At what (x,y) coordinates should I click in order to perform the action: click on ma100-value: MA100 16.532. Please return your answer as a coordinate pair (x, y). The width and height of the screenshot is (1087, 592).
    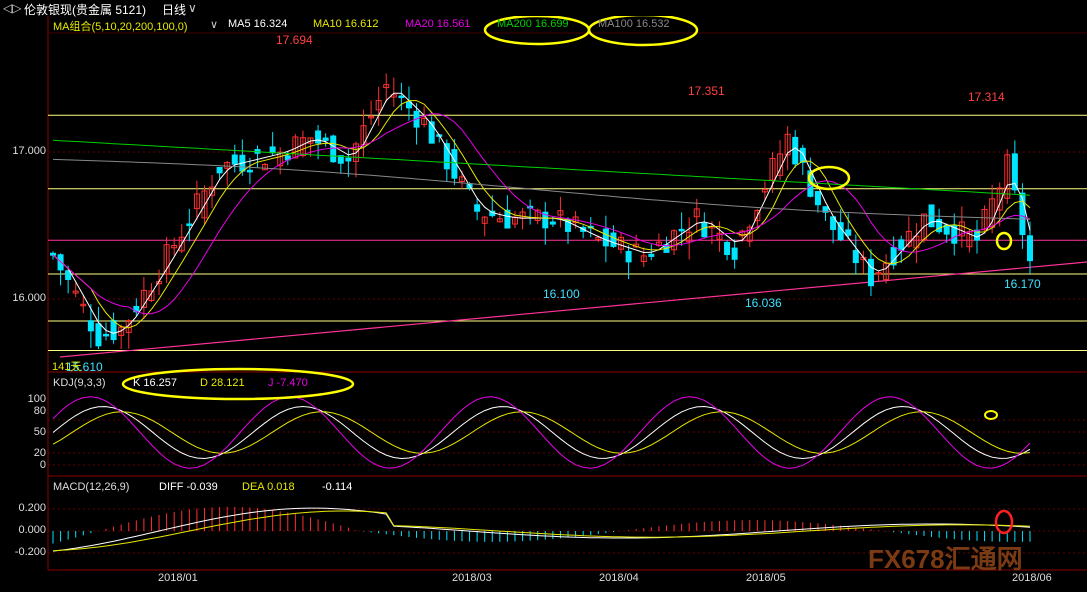
    Looking at the image, I should click on (634, 24).